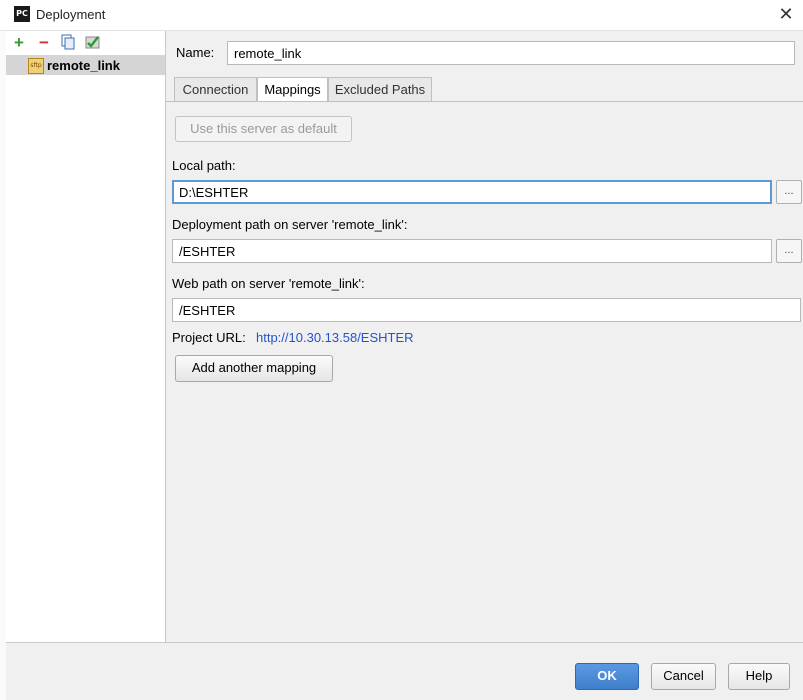  What do you see at coordinates (215, 89) in the screenshot?
I see `tab-connection: Connection` at bounding box center [215, 89].